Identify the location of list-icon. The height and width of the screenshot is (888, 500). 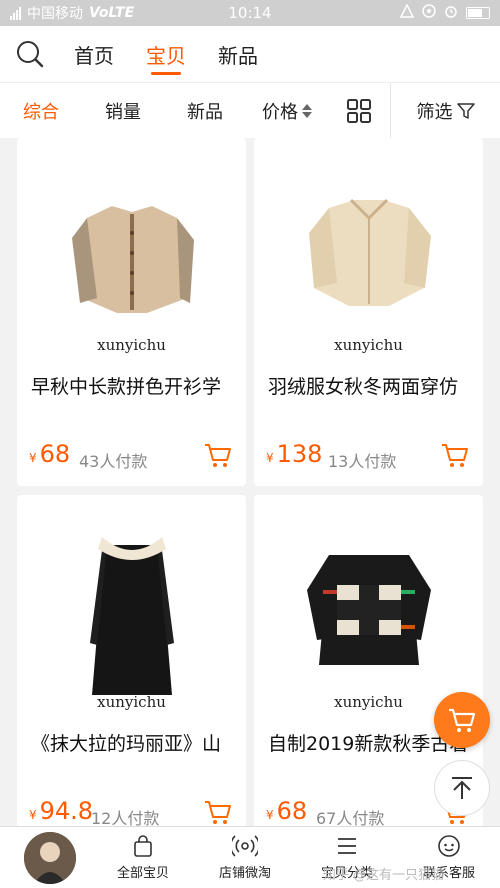
(347, 846).